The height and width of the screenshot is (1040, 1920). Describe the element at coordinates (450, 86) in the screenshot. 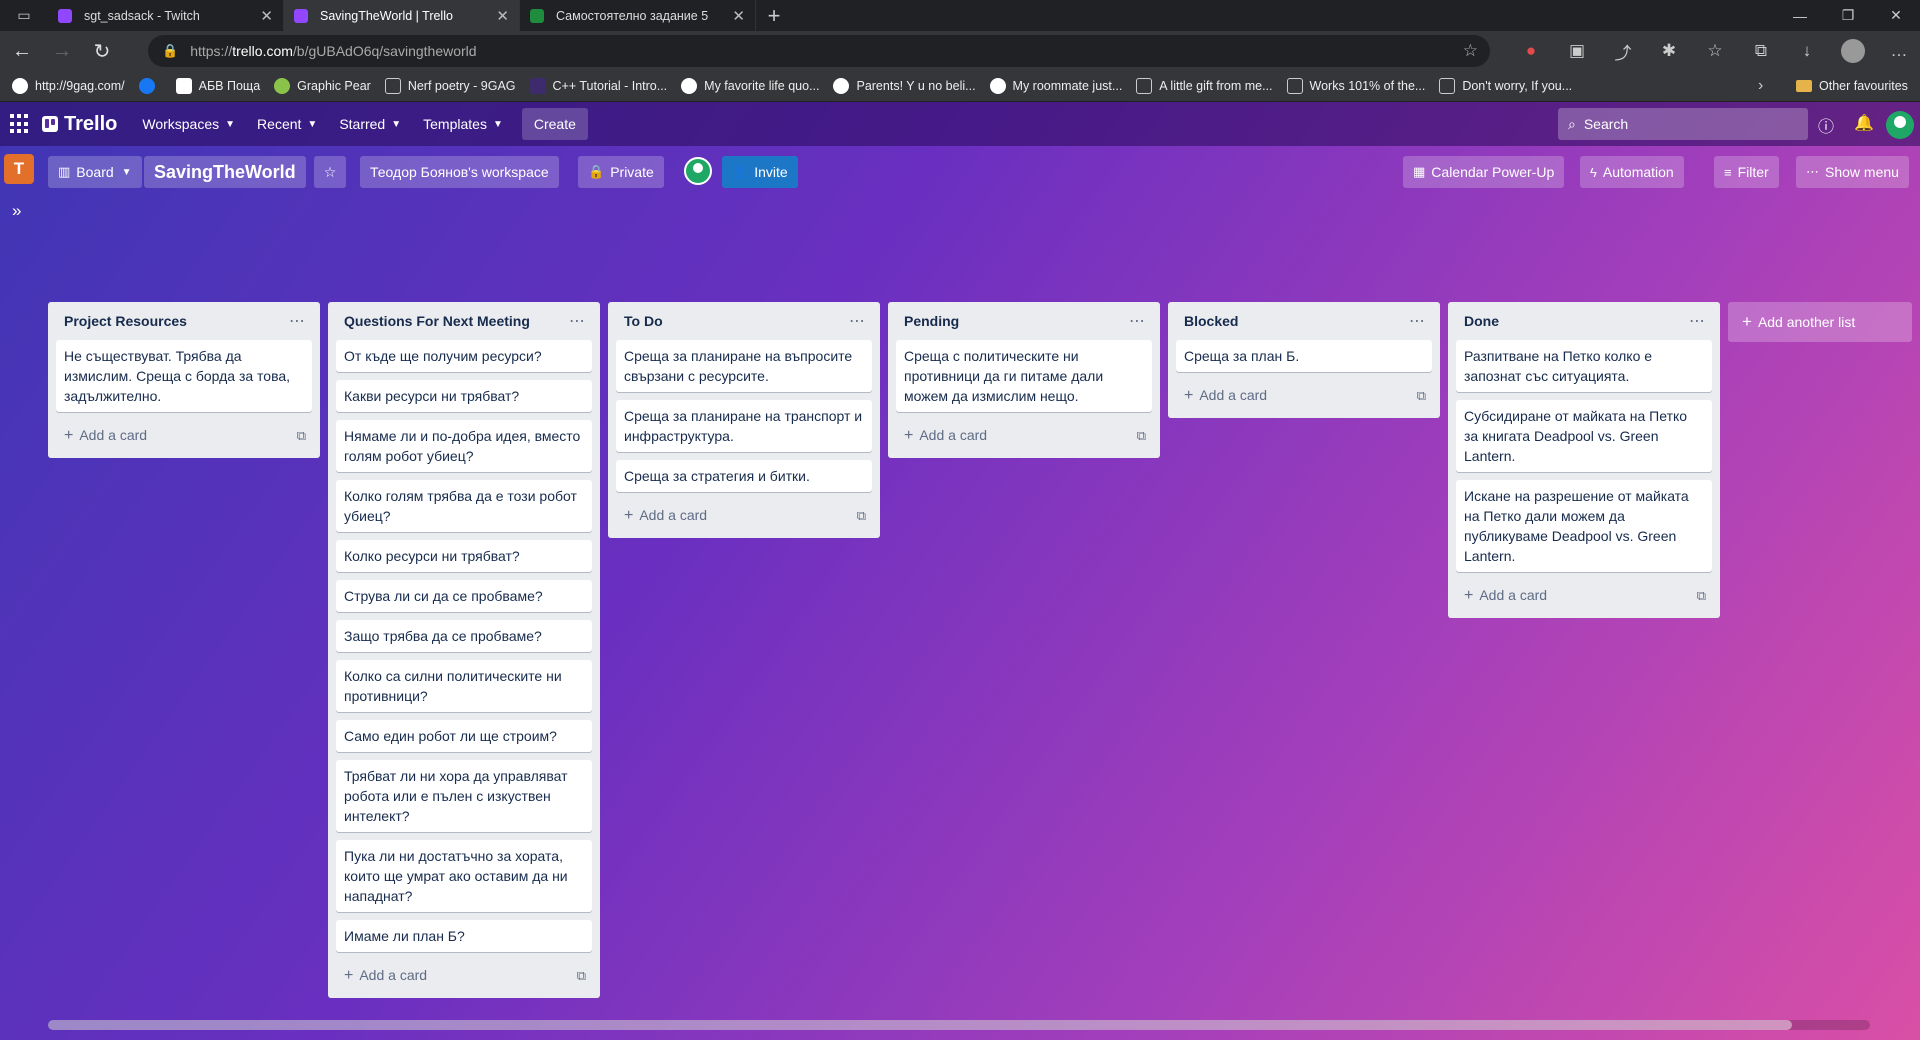

I see `bookmark: Nerf poetry - 9GAG` at that location.